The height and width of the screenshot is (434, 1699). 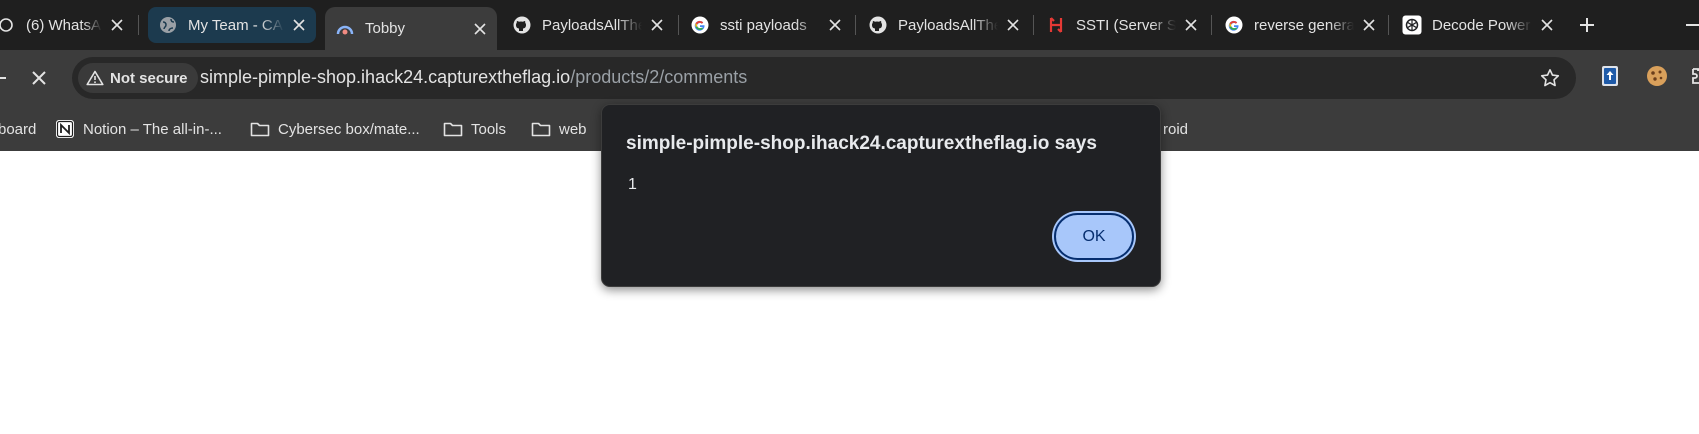 I want to click on hacktricks-icon, so click(x=1056, y=25).